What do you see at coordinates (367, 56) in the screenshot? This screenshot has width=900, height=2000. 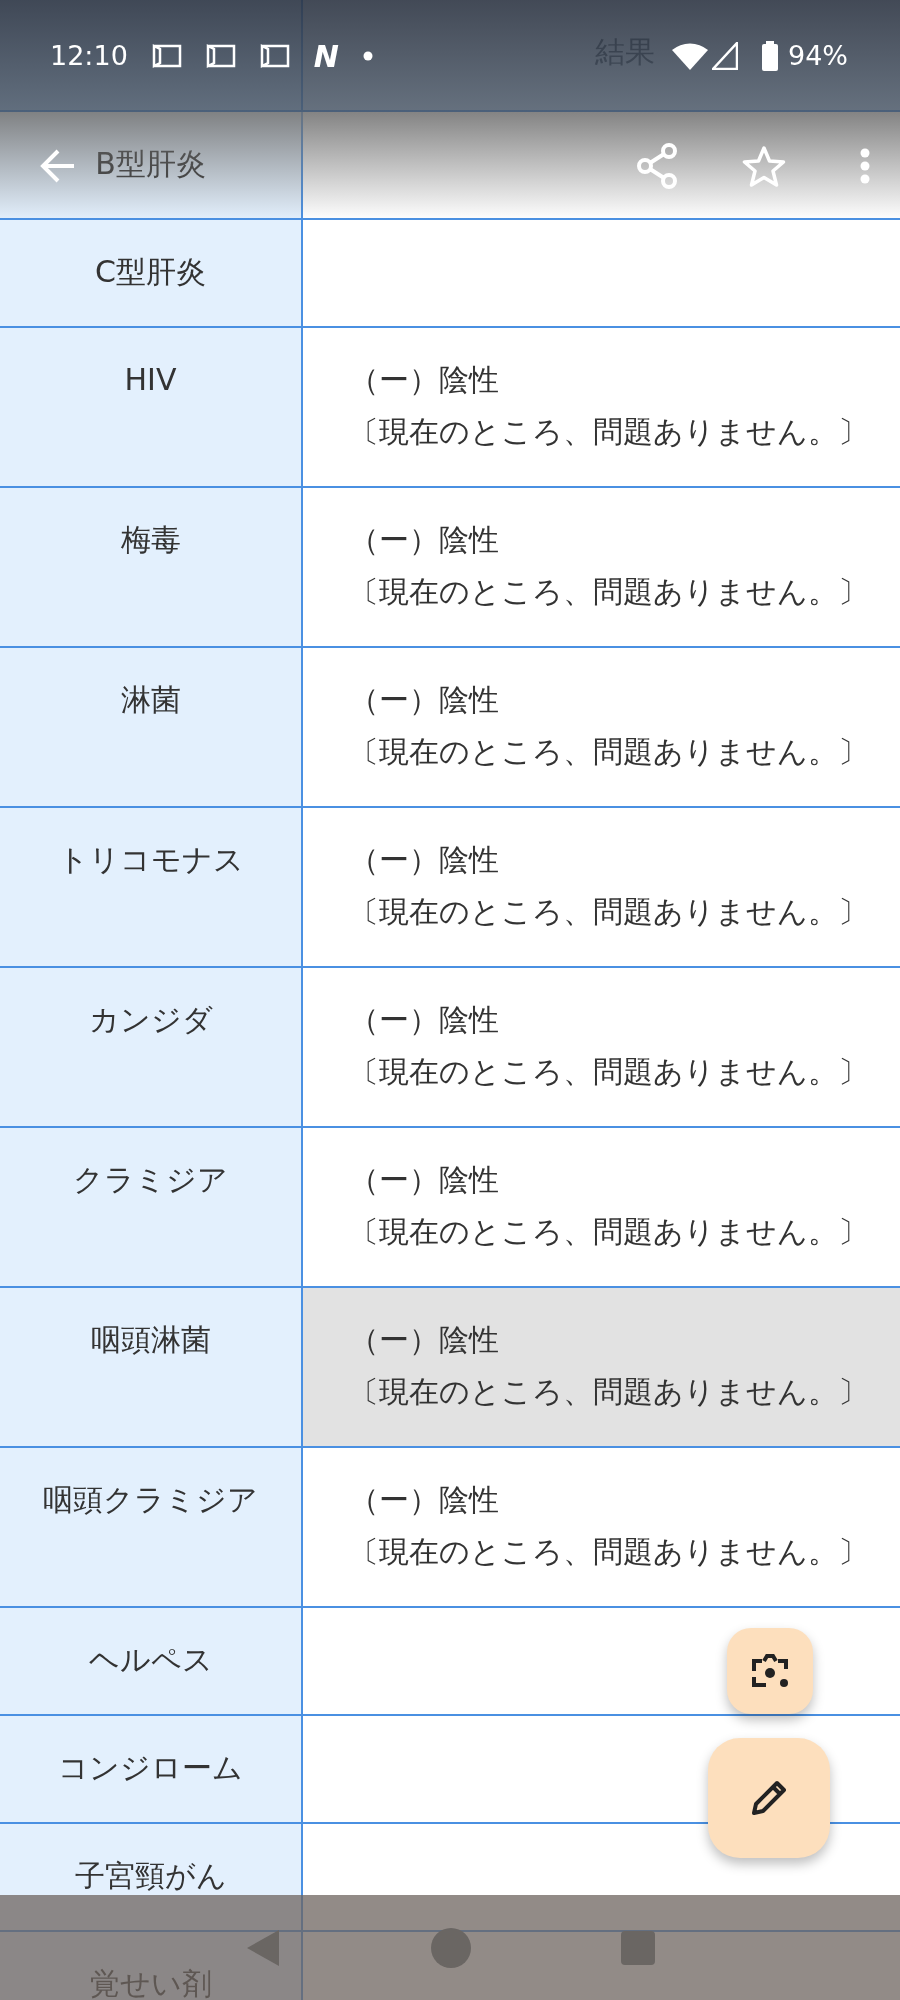 I see `dot-icon` at bounding box center [367, 56].